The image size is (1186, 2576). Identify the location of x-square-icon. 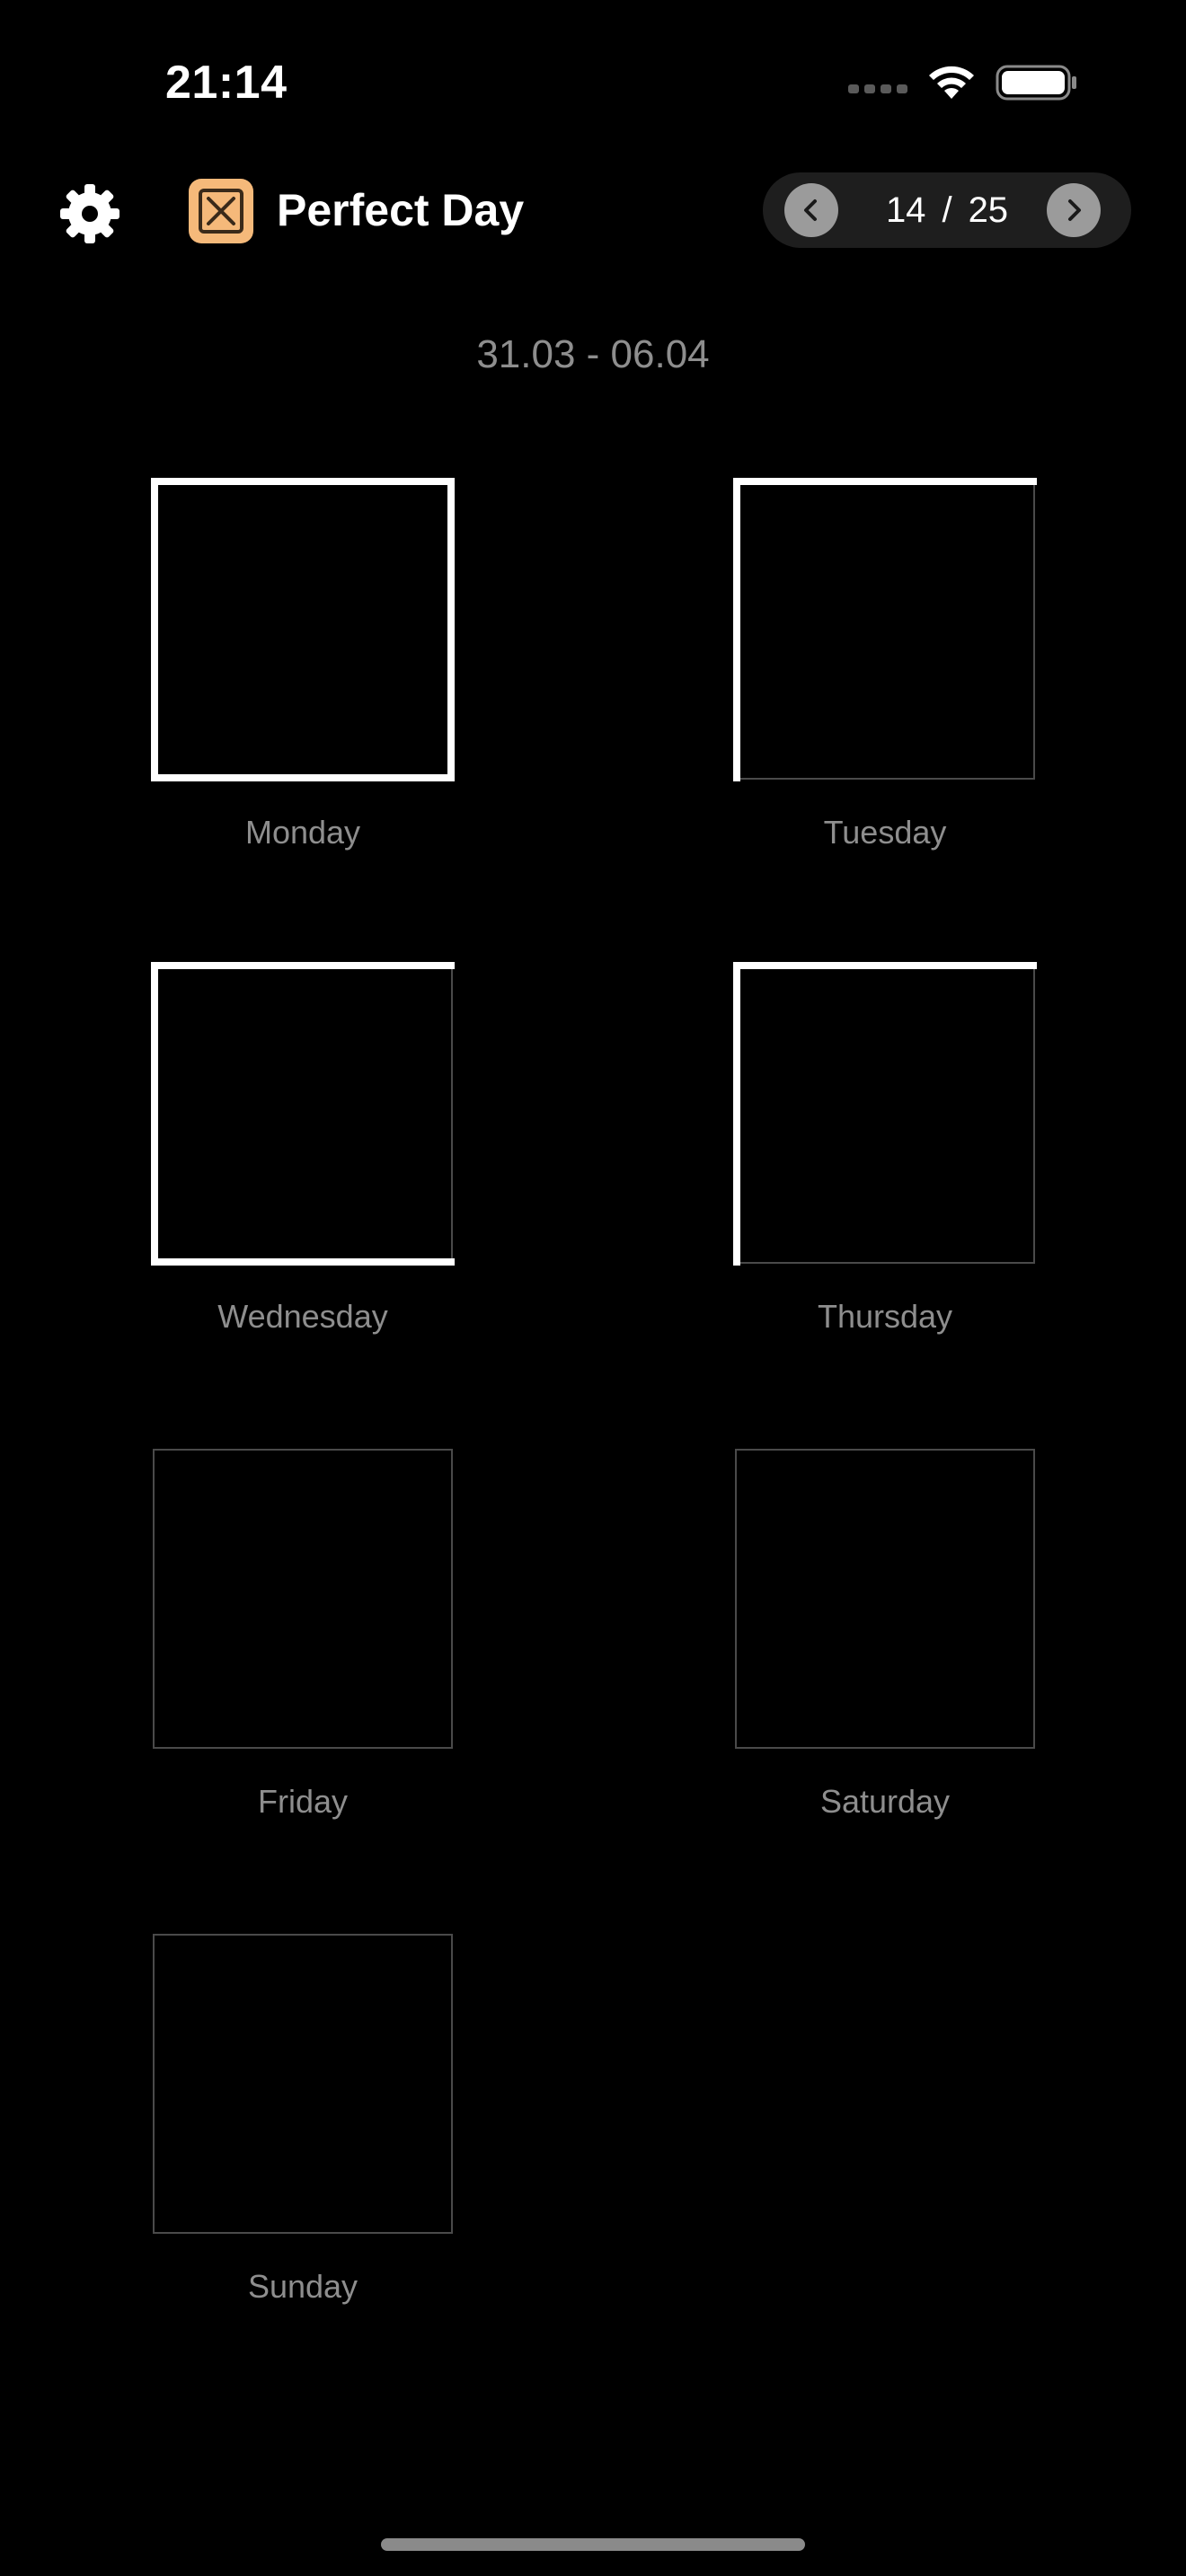
(221, 211).